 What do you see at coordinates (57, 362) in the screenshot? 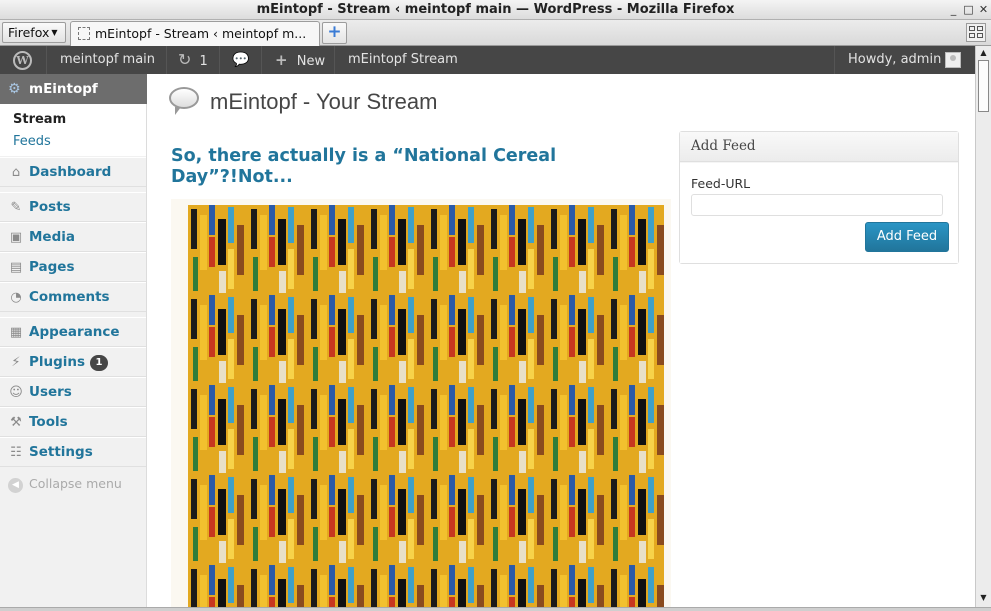
I see `sidebar-item-label: Plugins` at bounding box center [57, 362].